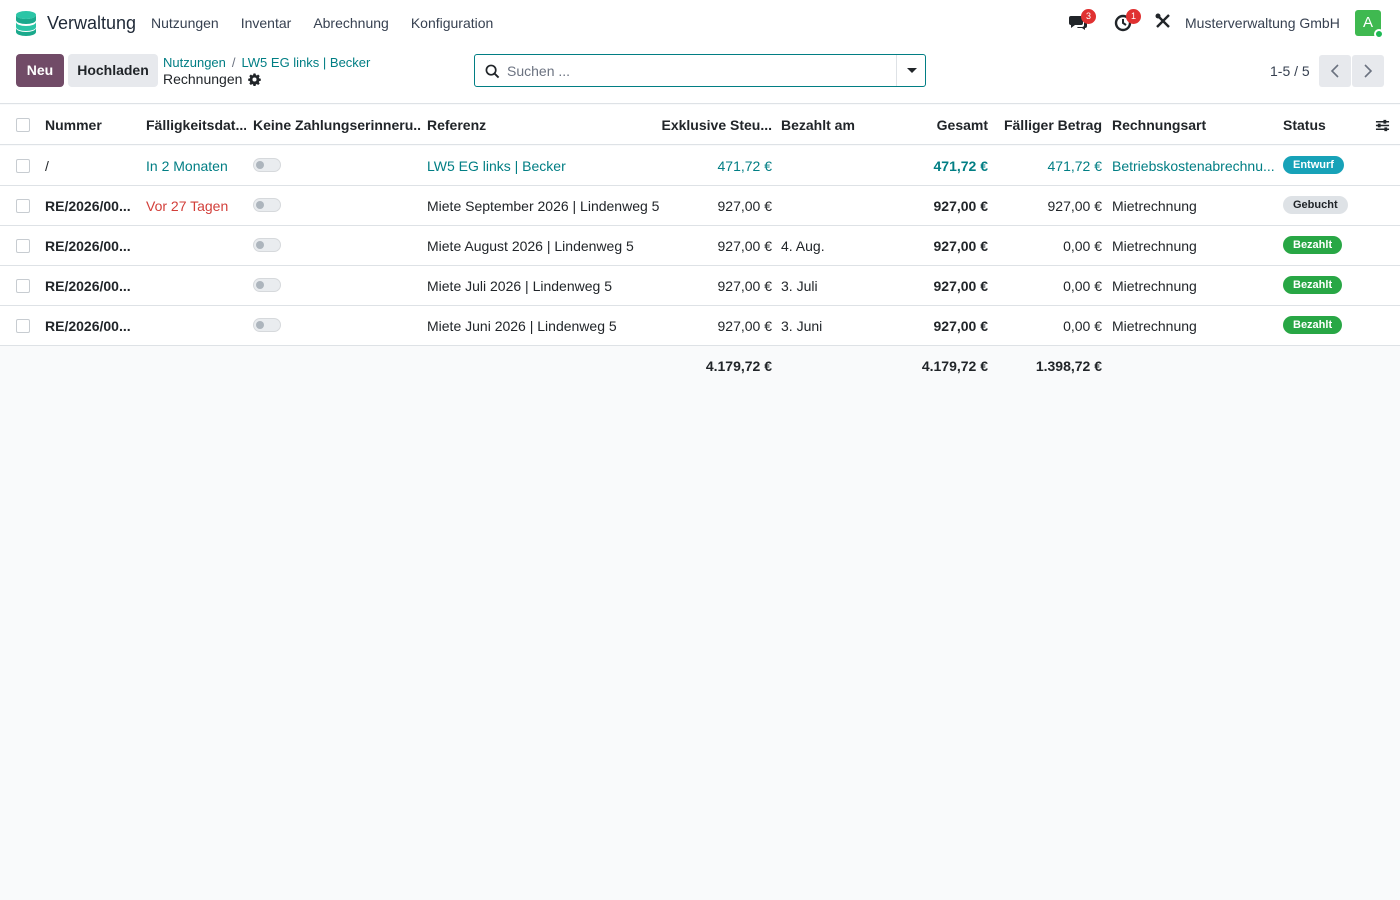  Describe the element at coordinates (836, 125) in the screenshot. I see `column-header-paid-on: Bezahlt am` at that location.